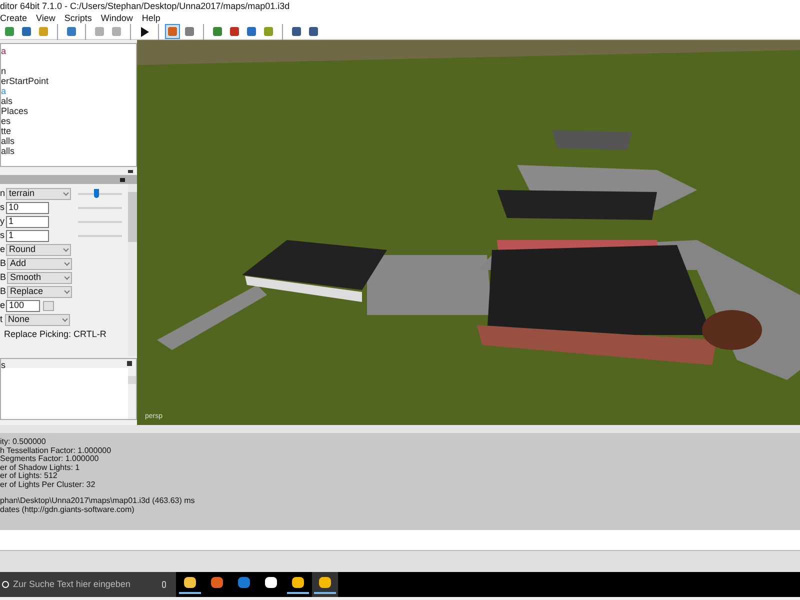  Describe the element at coordinates (23, 442) in the screenshot. I see `log-line: ity: 0.500000` at that location.